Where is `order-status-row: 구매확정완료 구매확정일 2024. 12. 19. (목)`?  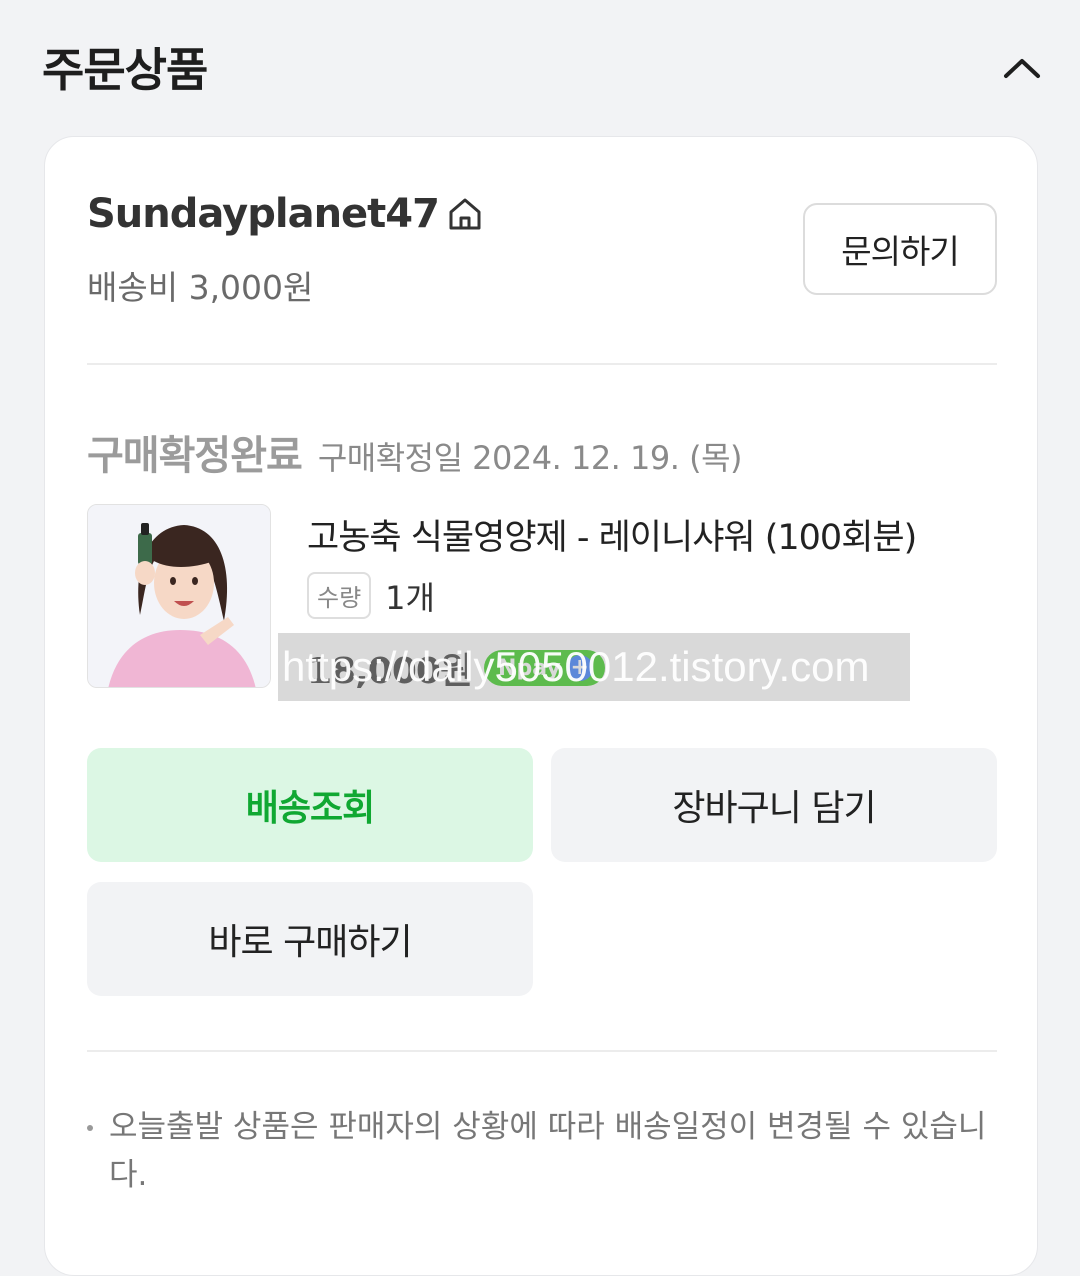 order-status-row: 구매확정완료 구매확정일 2024. 12. 19. (목) is located at coordinates (415, 452).